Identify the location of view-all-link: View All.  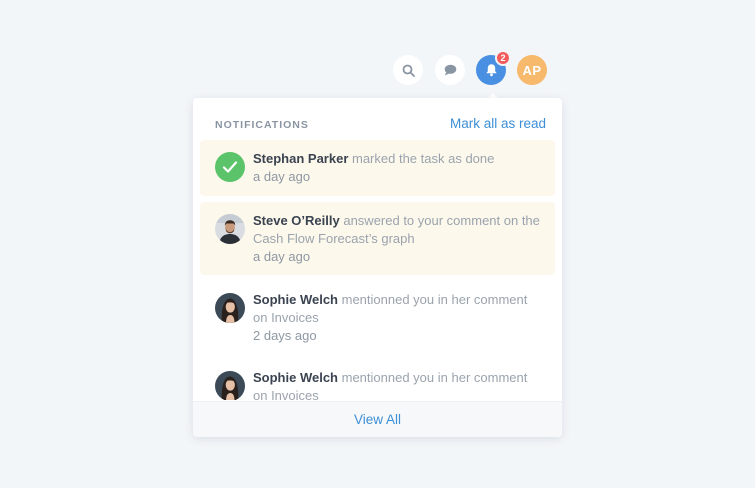
(377, 419).